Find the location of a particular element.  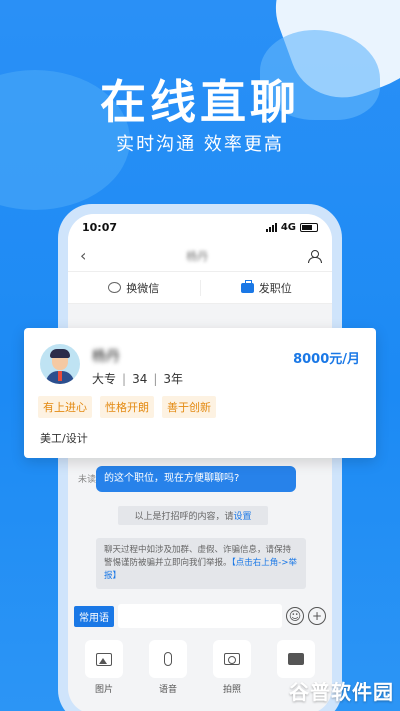

tool-camera-button: 拍照 is located at coordinates (232, 667).